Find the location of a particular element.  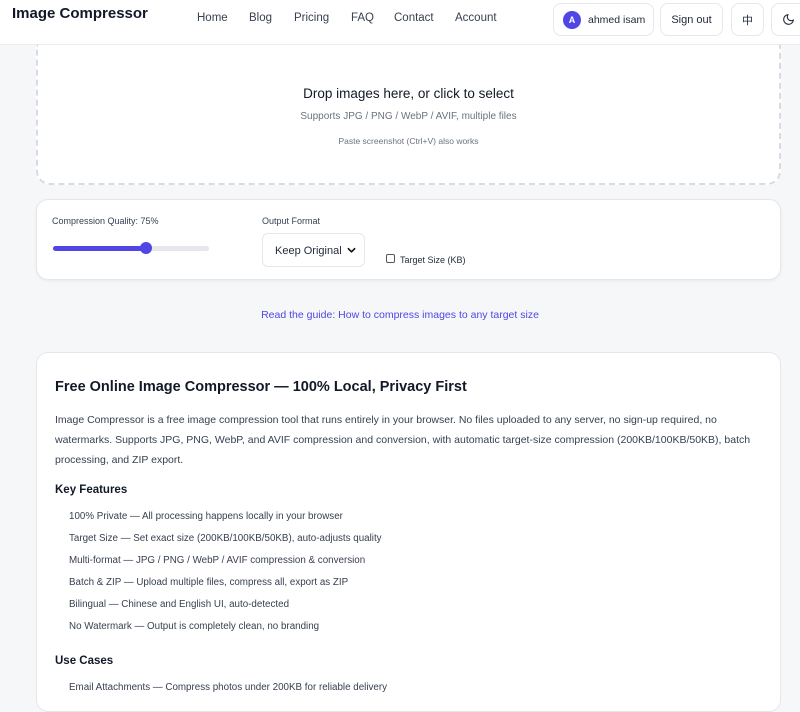

output-format-select: Keep Original is located at coordinates (313, 250).